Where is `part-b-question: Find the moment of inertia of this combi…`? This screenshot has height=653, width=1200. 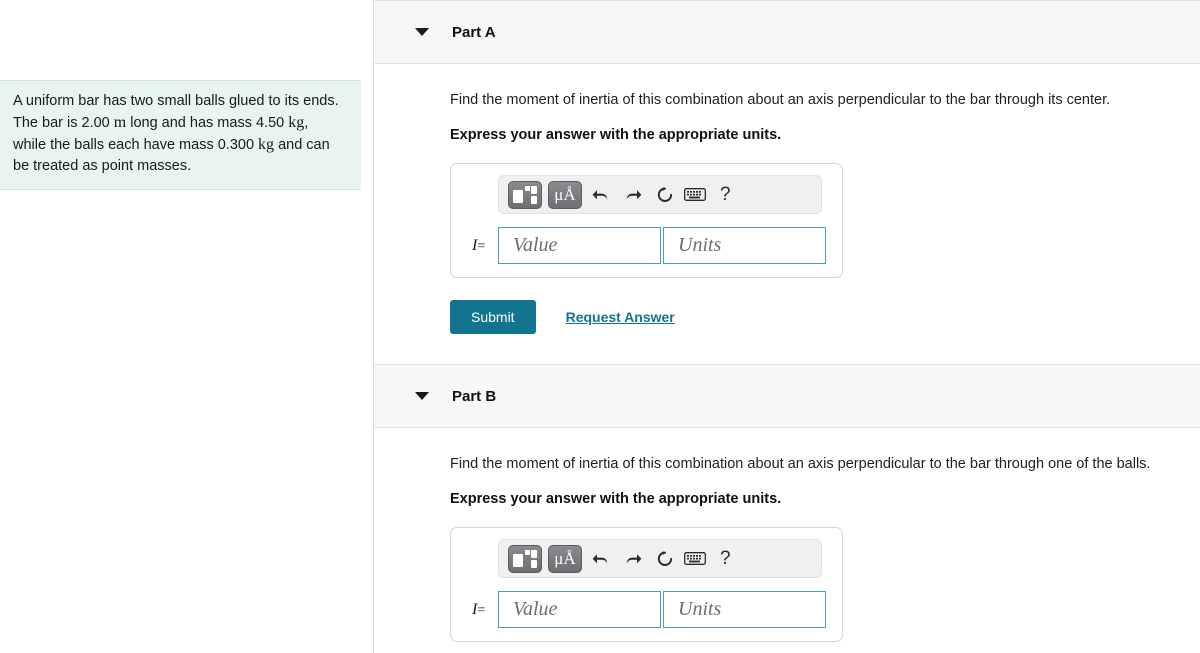 part-b-question: Find the moment of inertia of this combi… is located at coordinates (800, 464).